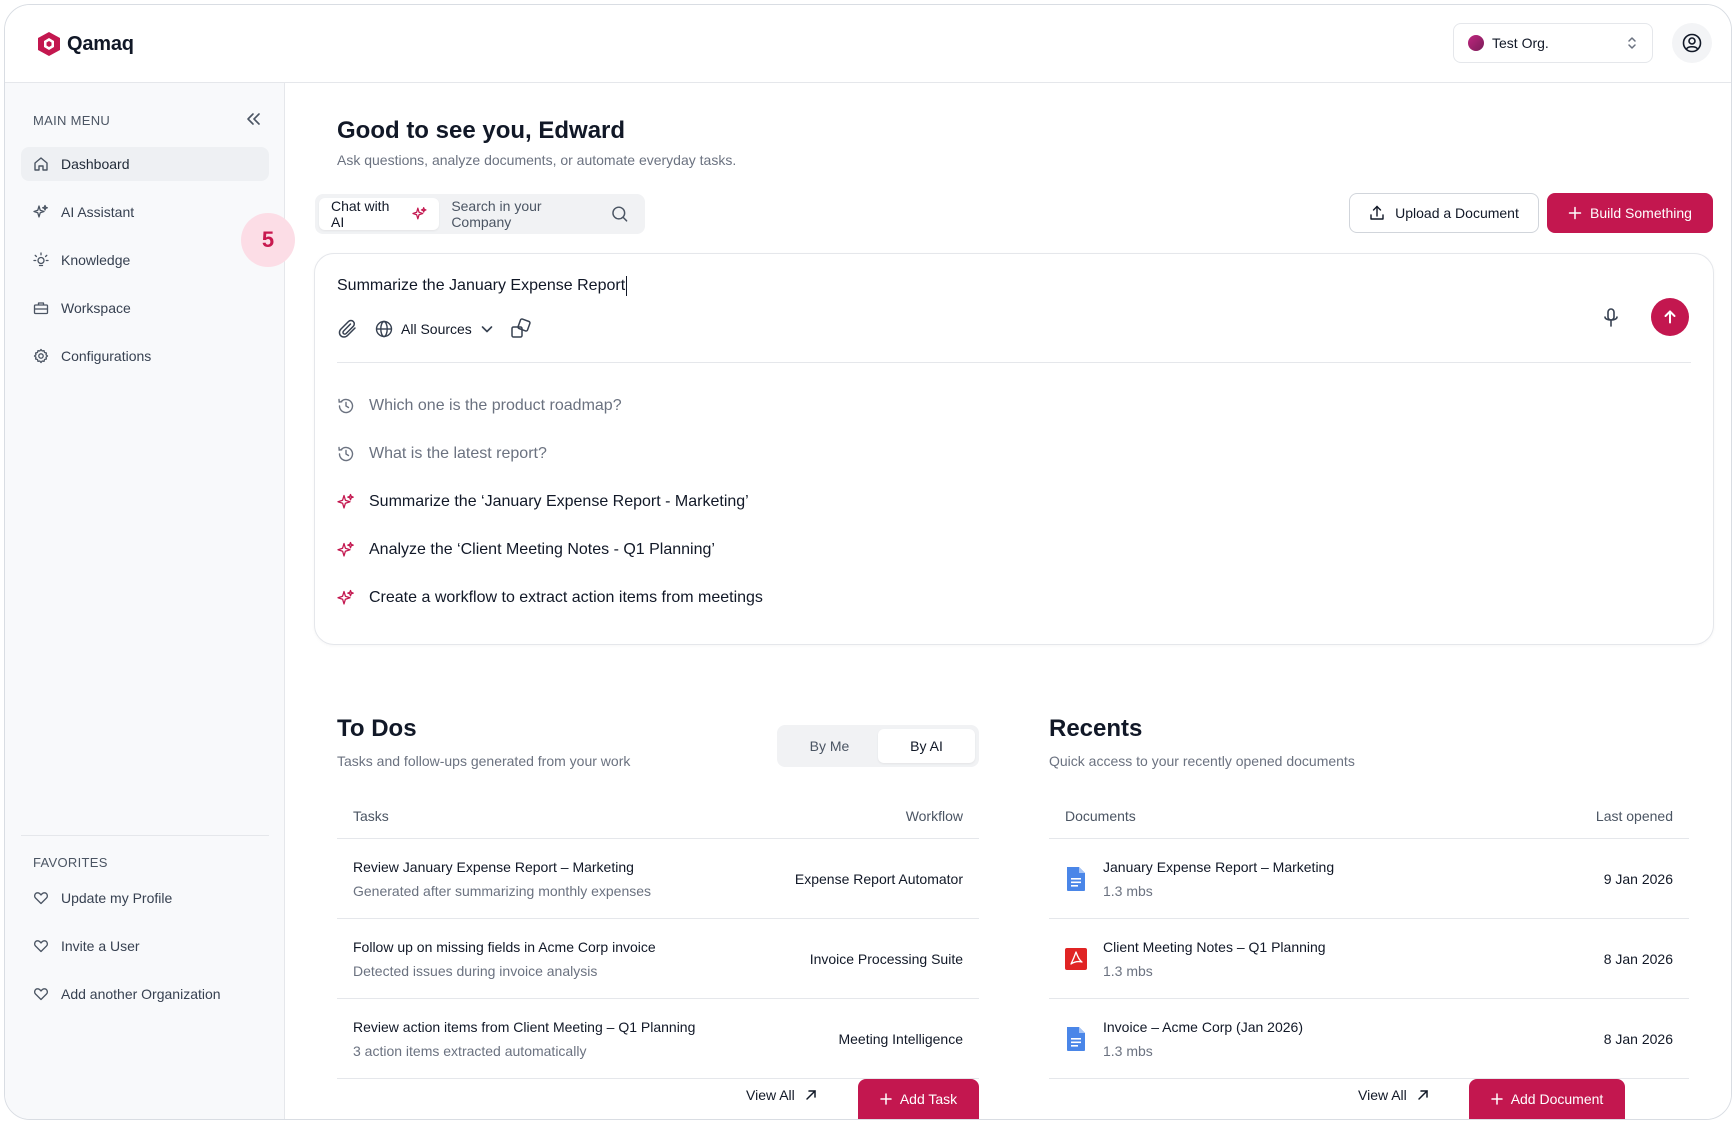 This screenshot has height=1125, width=1736. I want to click on col-documents: Documents, so click(1100, 815).